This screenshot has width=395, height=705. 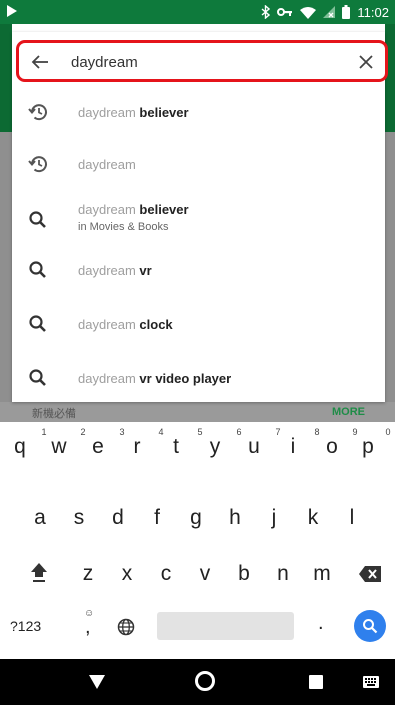 What do you see at coordinates (12, 11) in the screenshot?
I see `play-store-notification-icon` at bounding box center [12, 11].